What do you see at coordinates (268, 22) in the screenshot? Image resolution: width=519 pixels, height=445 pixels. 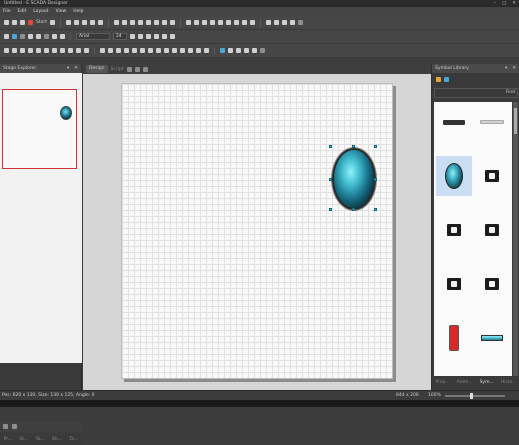 I see `rotate-icon` at bounding box center [268, 22].